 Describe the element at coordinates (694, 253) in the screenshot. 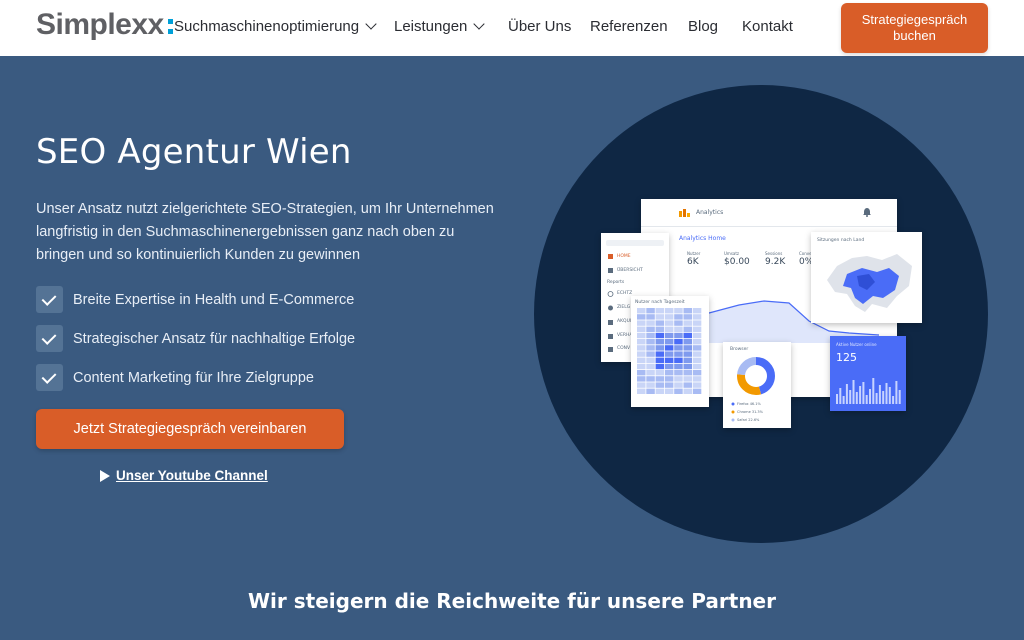

I see `metric-label: Nutzer` at that location.